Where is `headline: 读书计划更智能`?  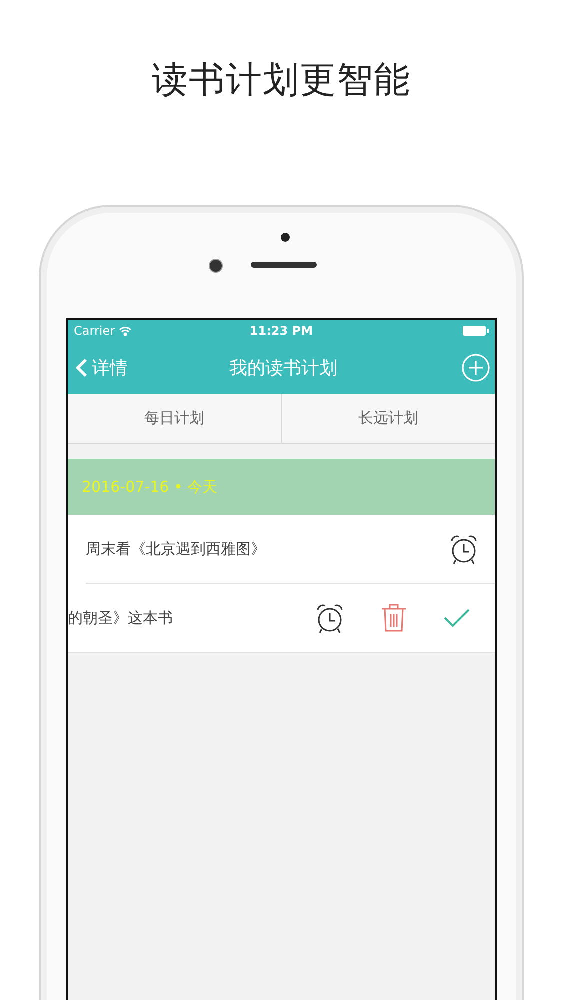 headline: 读书计划更智能 is located at coordinates (281, 81).